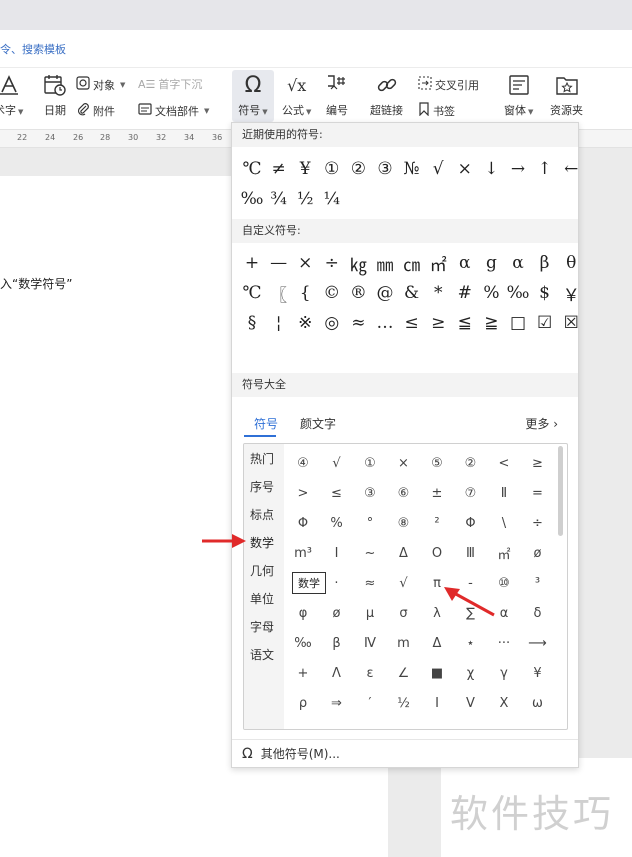 The image size is (632, 857). What do you see at coordinates (465, 293) in the screenshot?
I see `symbol-cell: #` at bounding box center [465, 293].